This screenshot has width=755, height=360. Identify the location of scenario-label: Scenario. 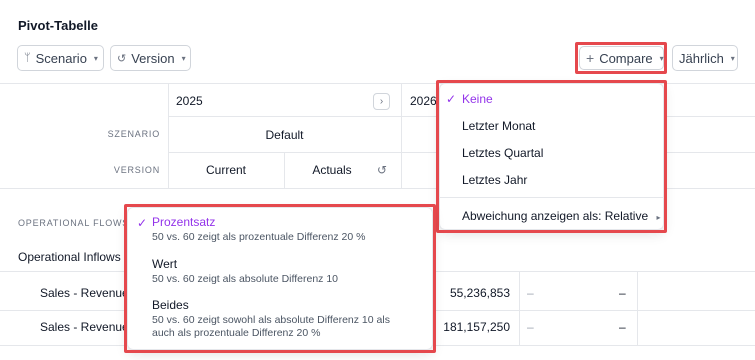
(61, 58).